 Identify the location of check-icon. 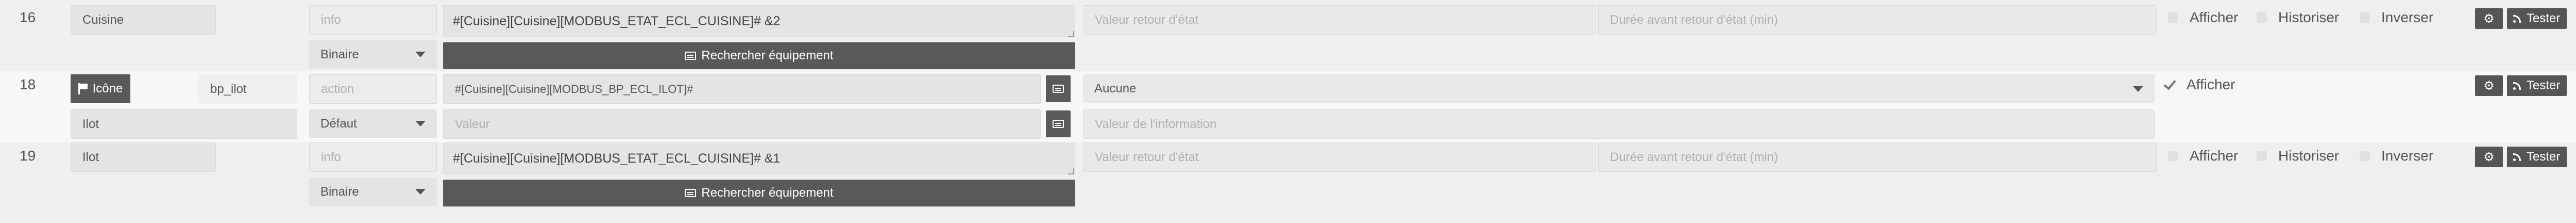
(2169, 84).